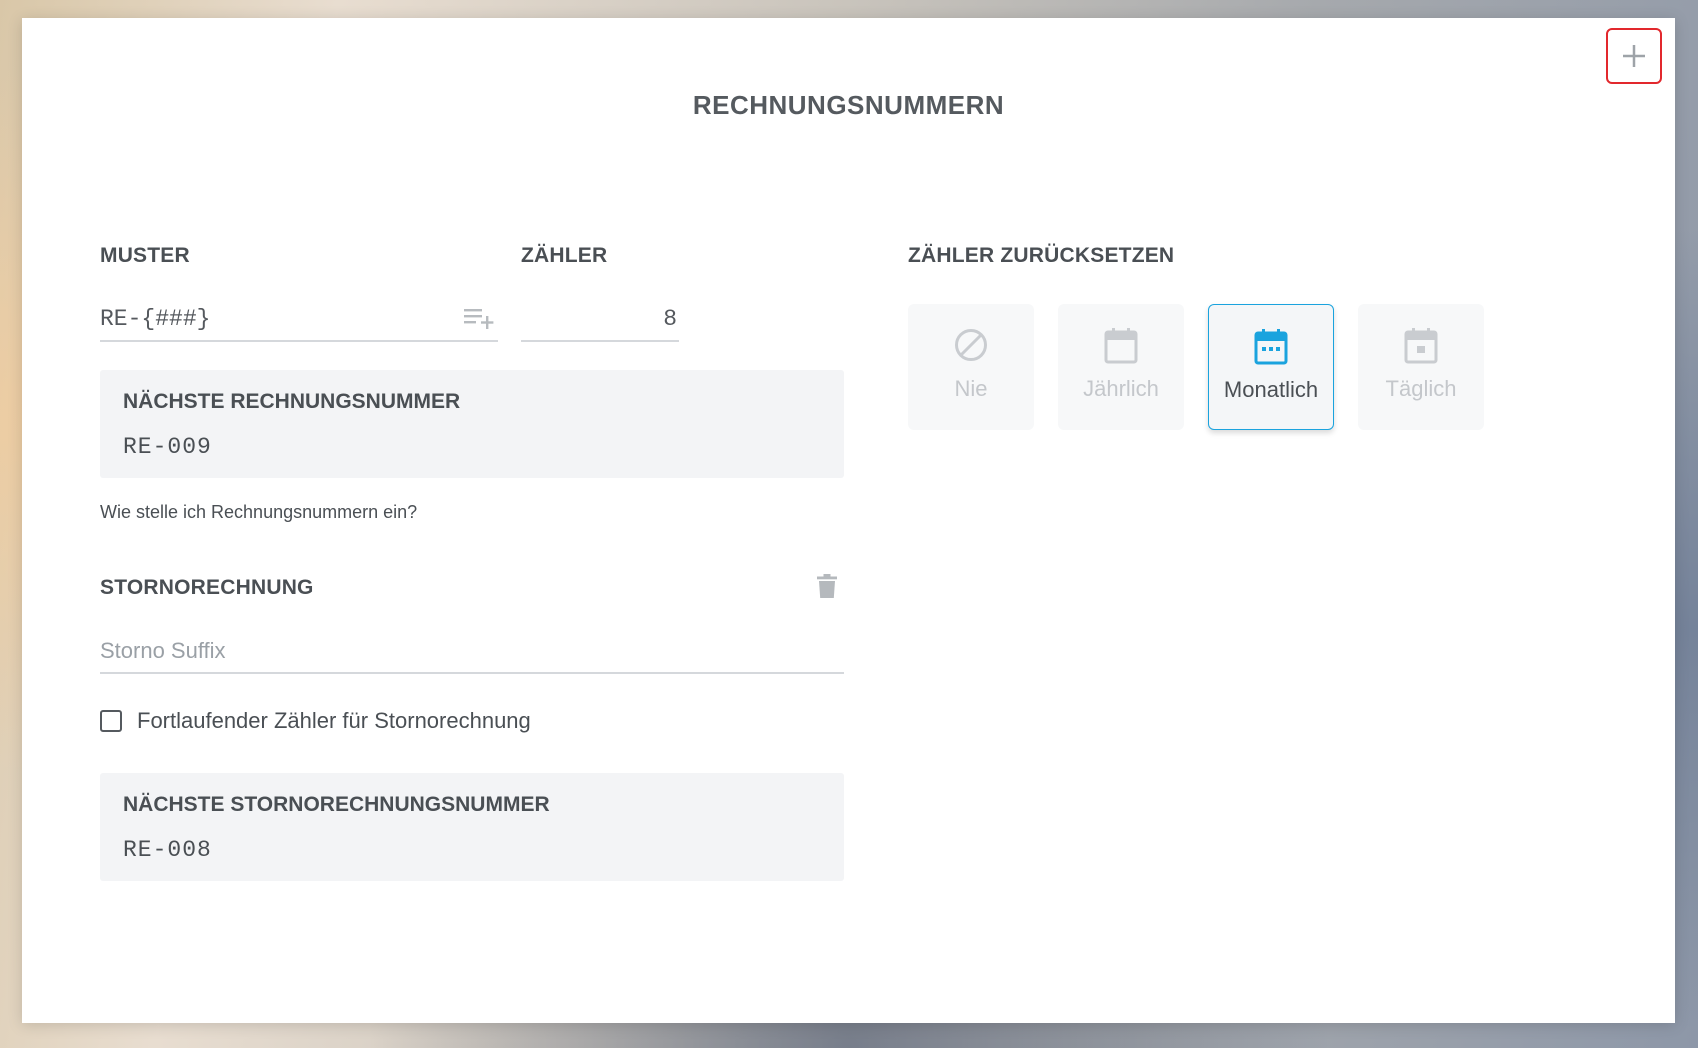  What do you see at coordinates (971, 345) in the screenshot?
I see `block-icon` at bounding box center [971, 345].